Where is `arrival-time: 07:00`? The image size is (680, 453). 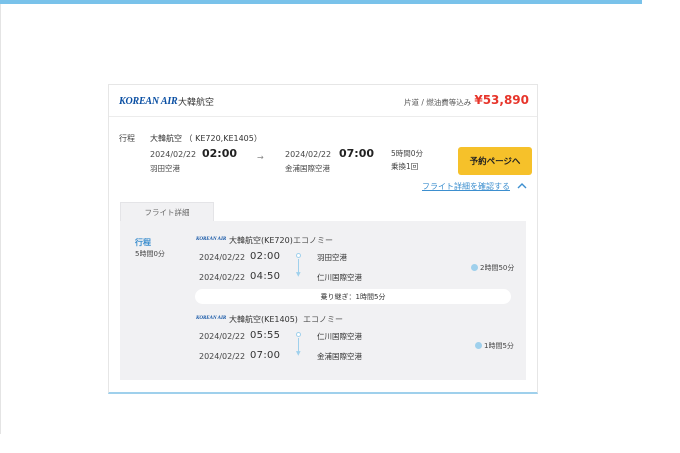 arrival-time: 07:00 is located at coordinates (357, 153).